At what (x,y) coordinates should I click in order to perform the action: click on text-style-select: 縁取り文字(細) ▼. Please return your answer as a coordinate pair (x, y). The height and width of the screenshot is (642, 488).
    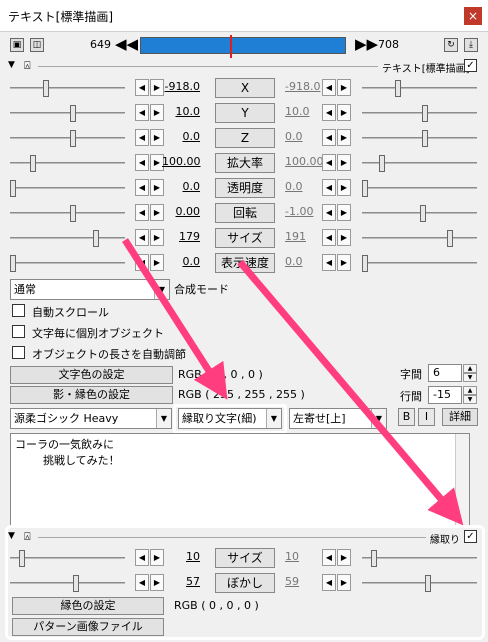
    Looking at the image, I should click on (230, 418).